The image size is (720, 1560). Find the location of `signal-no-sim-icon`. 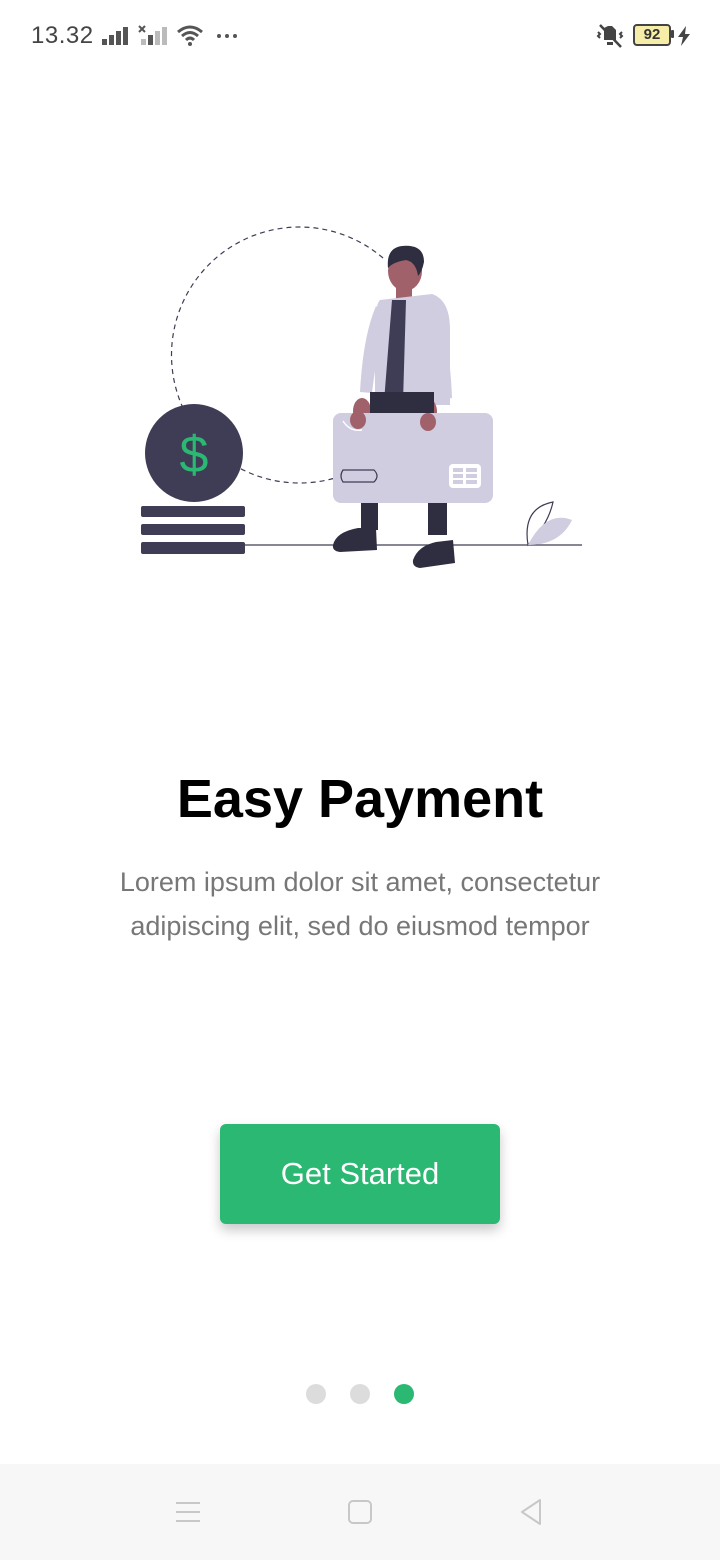

signal-no-sim-icon is located at coordinates (152, 35).